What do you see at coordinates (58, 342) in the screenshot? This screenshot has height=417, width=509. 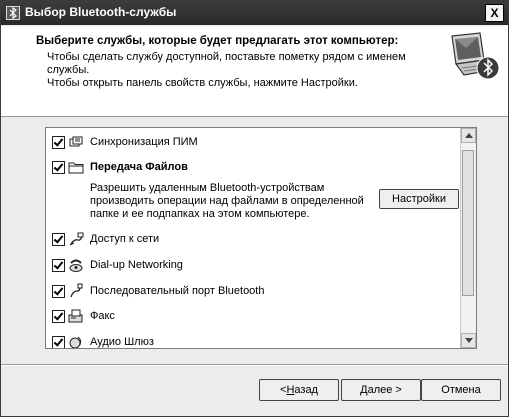 I see `checkbox-audio-gateway` at bounding box center [58, 342].